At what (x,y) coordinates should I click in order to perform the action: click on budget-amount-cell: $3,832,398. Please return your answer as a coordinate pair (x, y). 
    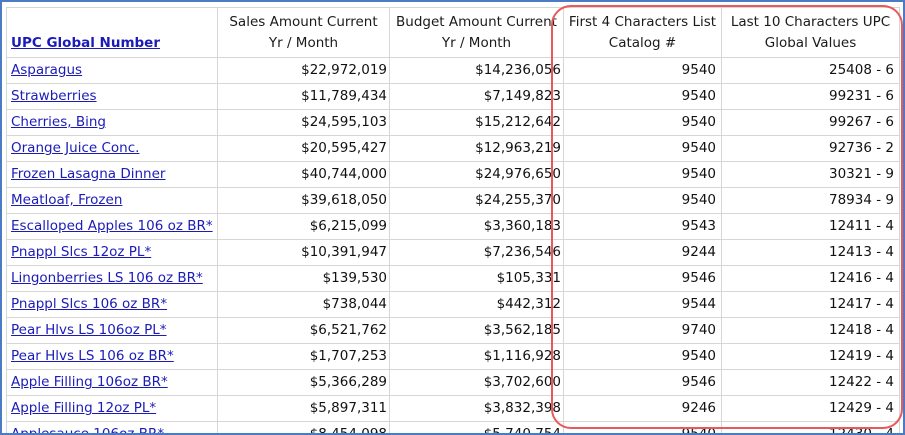
    Looking at the image, I should click on (476, 408).